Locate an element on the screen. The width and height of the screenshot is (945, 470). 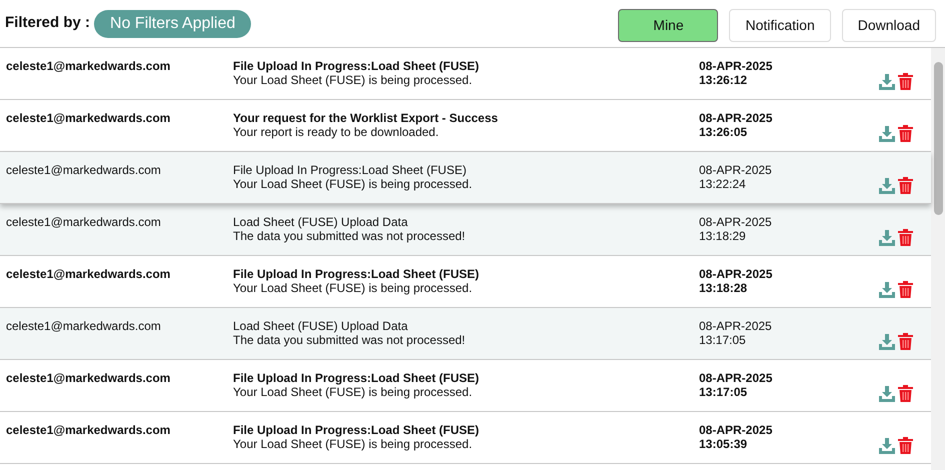
notification-row: celeste1@markedwards.com Load Sheet (FUSE) Upload Data The data you submitted was not processed! 08-APR-2025 13:17:05 is located at coordinates (465, 334).